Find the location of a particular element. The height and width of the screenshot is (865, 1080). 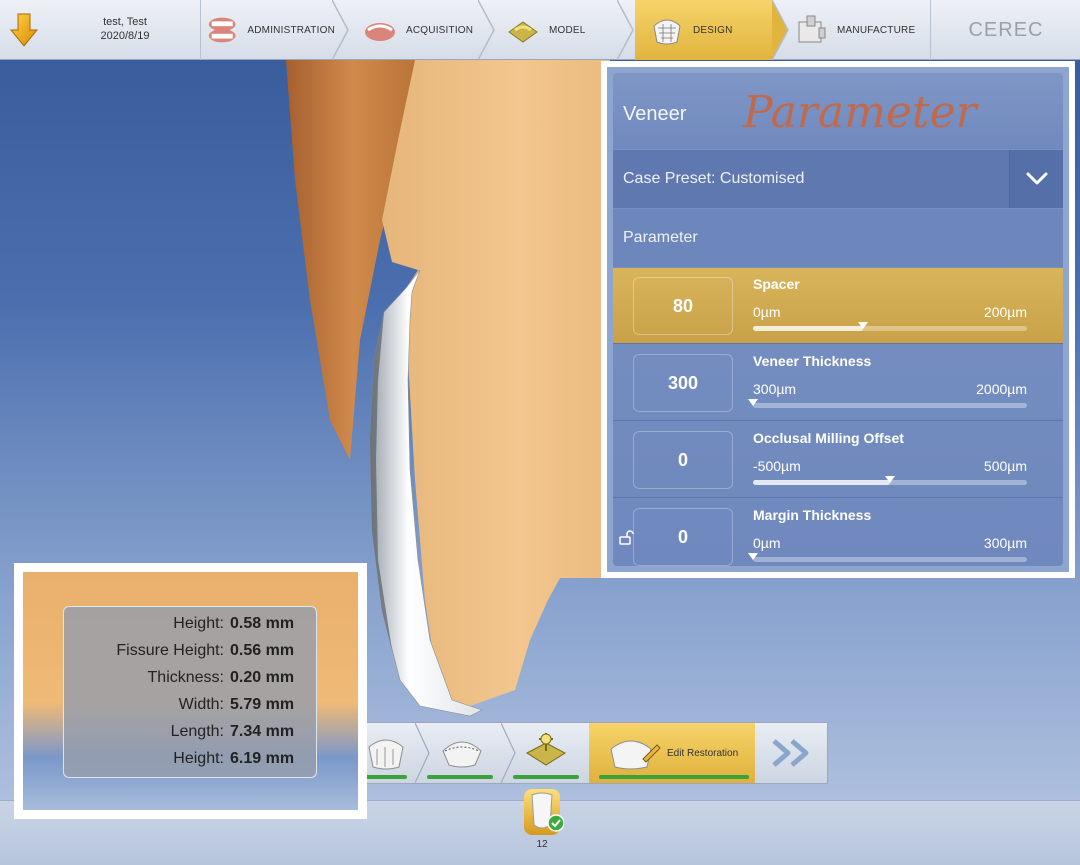

occlusal-offset-value-field: 0 is located at coordinates (683, 460).